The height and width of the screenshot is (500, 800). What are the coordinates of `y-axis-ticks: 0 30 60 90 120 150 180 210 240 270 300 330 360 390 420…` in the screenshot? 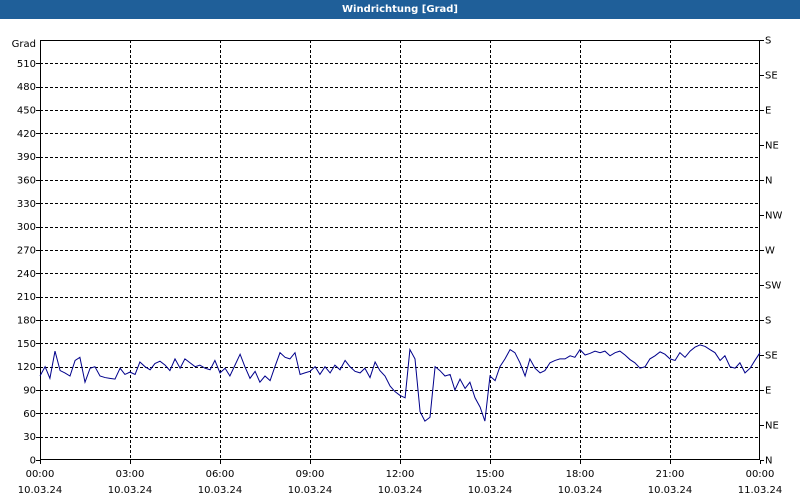 It's located at (28, 263).